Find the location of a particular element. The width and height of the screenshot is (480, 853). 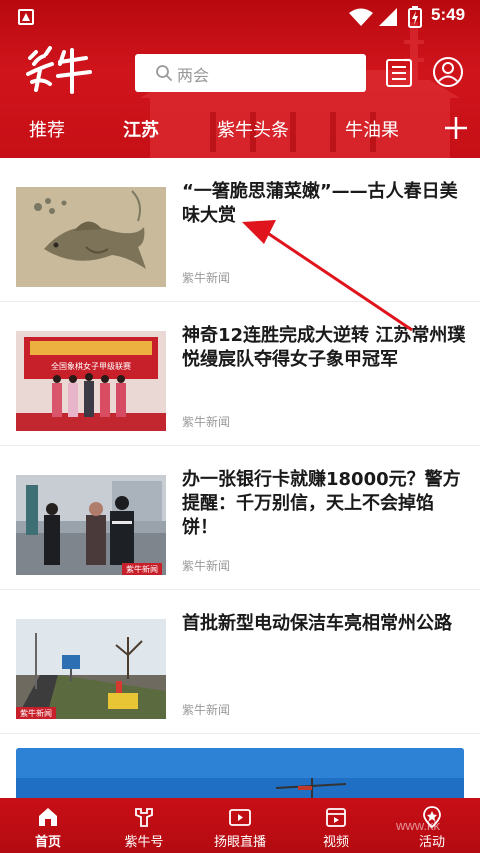

nav-home: 首页 is located at coordinates (48, 825).